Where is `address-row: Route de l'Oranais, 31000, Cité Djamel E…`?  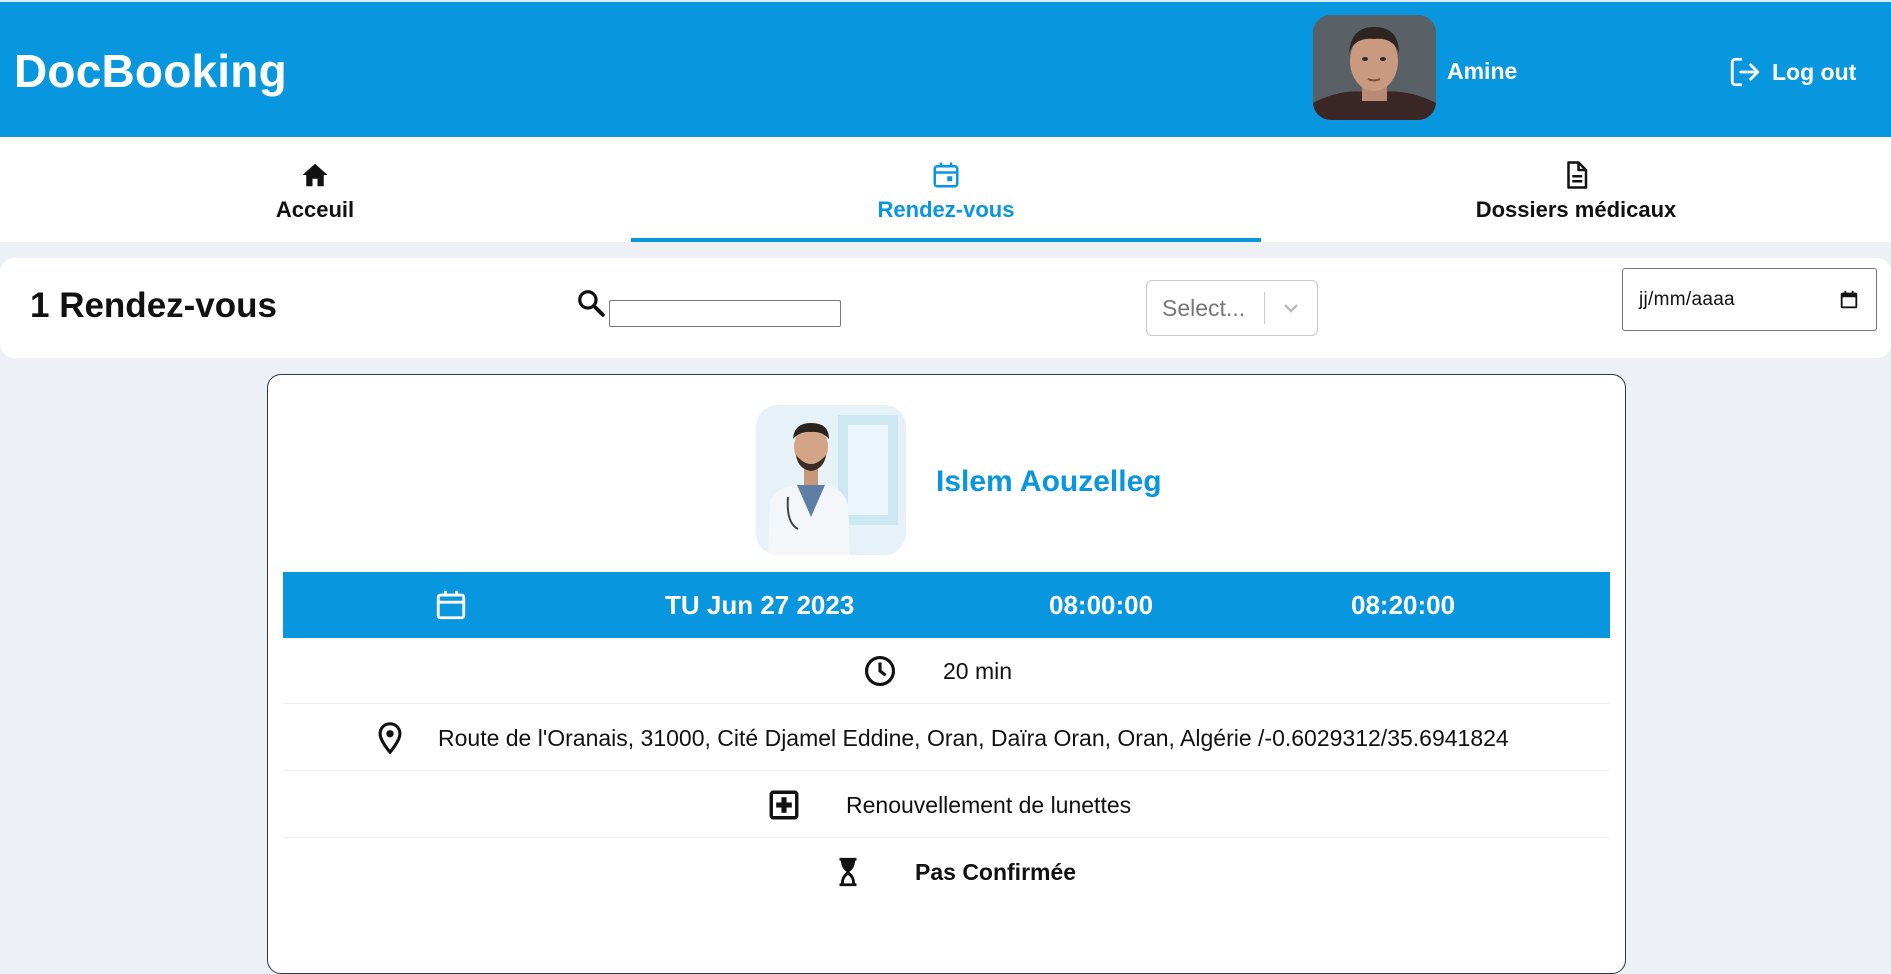 address-row: Route de l'Oranais, 31000, Cité Djamel E… is located at coordinates (946, 738).